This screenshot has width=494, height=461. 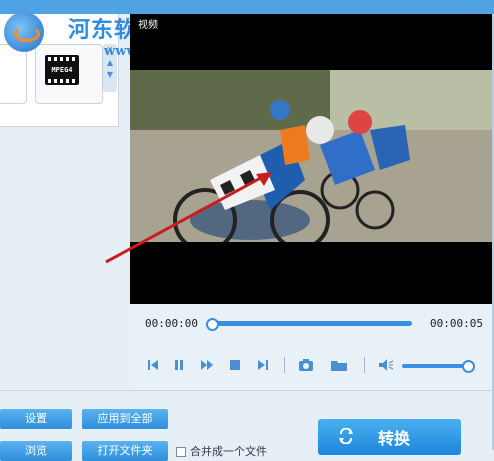 I want to click on camera-icon, so click(x=306, y=365).